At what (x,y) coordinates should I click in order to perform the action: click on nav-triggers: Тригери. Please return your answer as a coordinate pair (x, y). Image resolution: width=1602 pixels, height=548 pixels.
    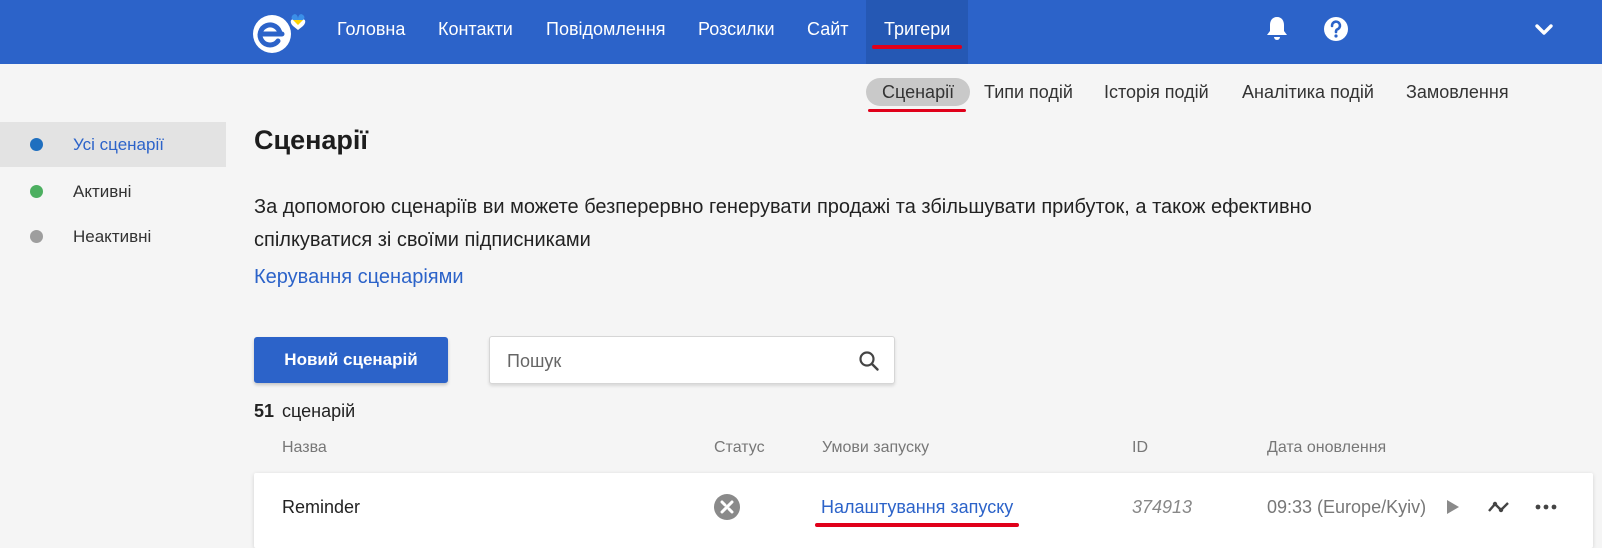
    Looking at the image, I should click on (917, 32).